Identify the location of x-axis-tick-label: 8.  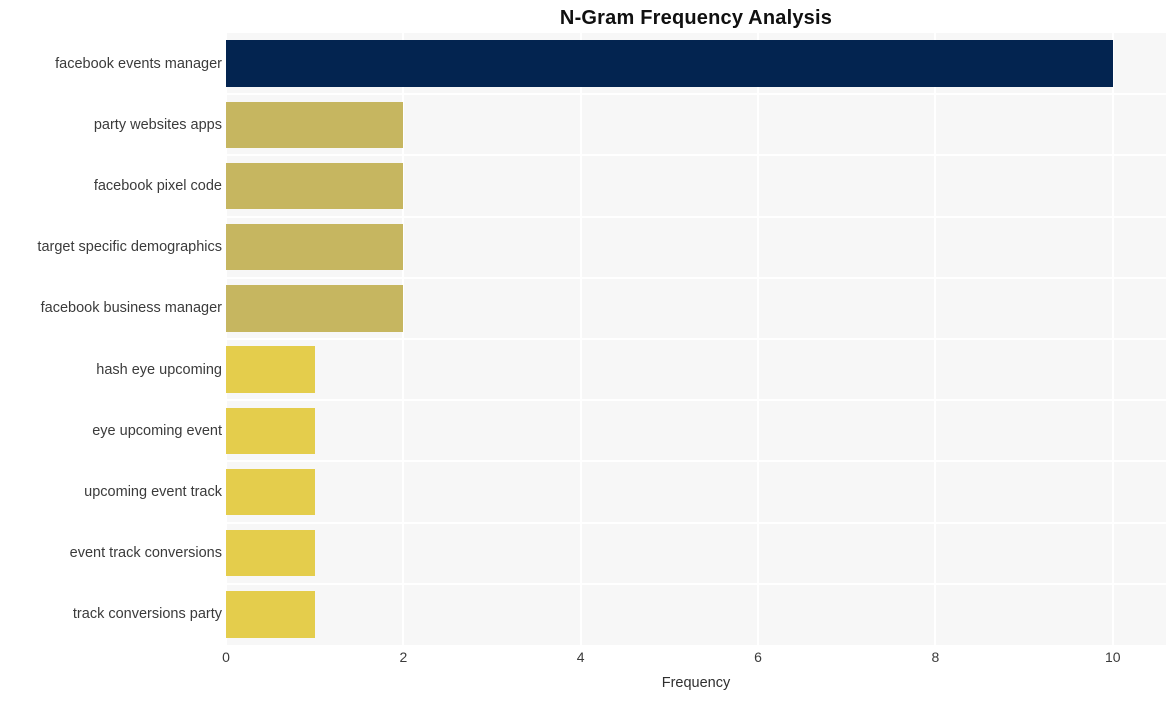
(935, 657).